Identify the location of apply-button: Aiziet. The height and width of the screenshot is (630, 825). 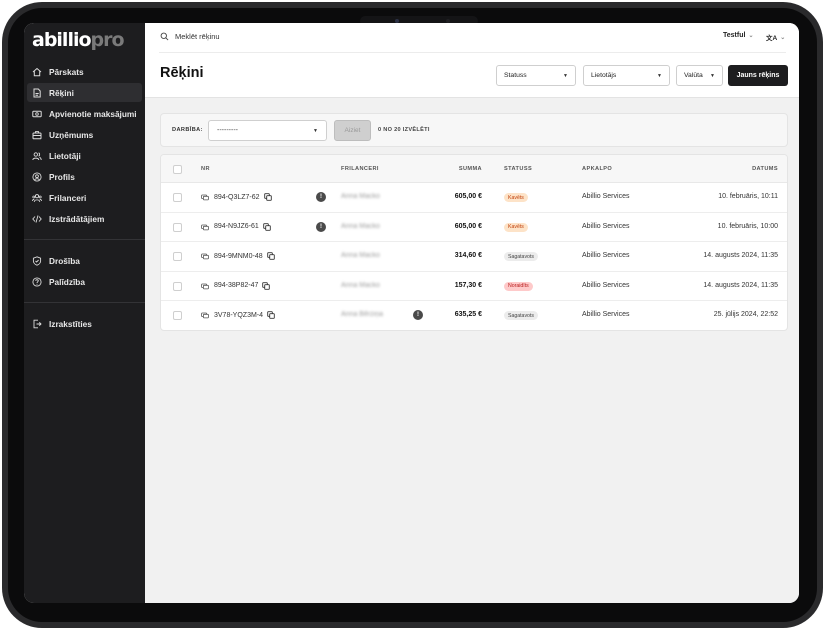
(352, 130).